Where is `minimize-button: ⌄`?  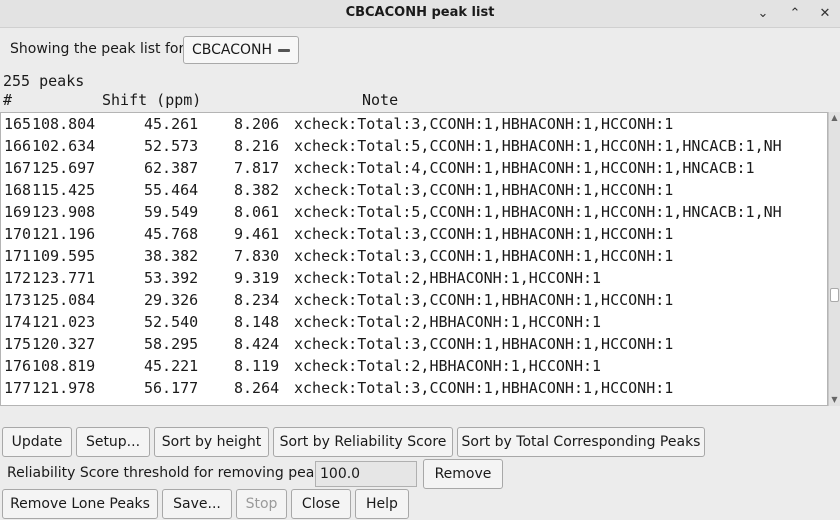 minimize-button: ⌄ is located at coordinates (763, 14).